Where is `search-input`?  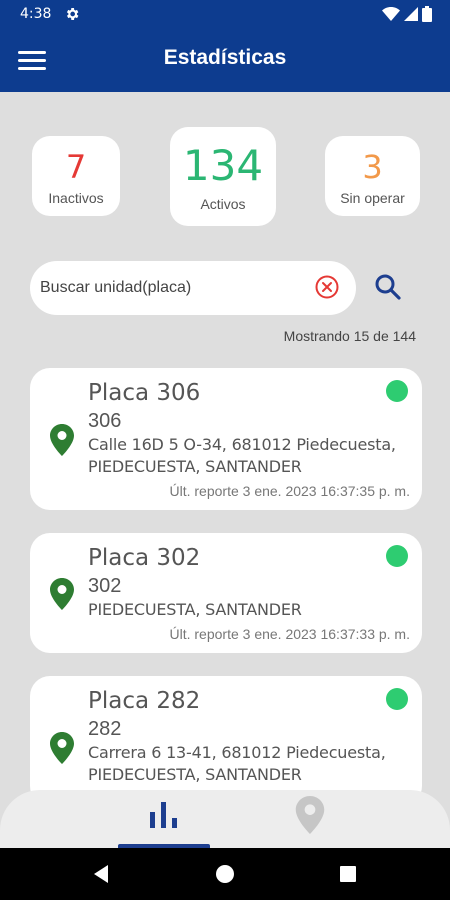
search-input is located at coordinates (175, 288).